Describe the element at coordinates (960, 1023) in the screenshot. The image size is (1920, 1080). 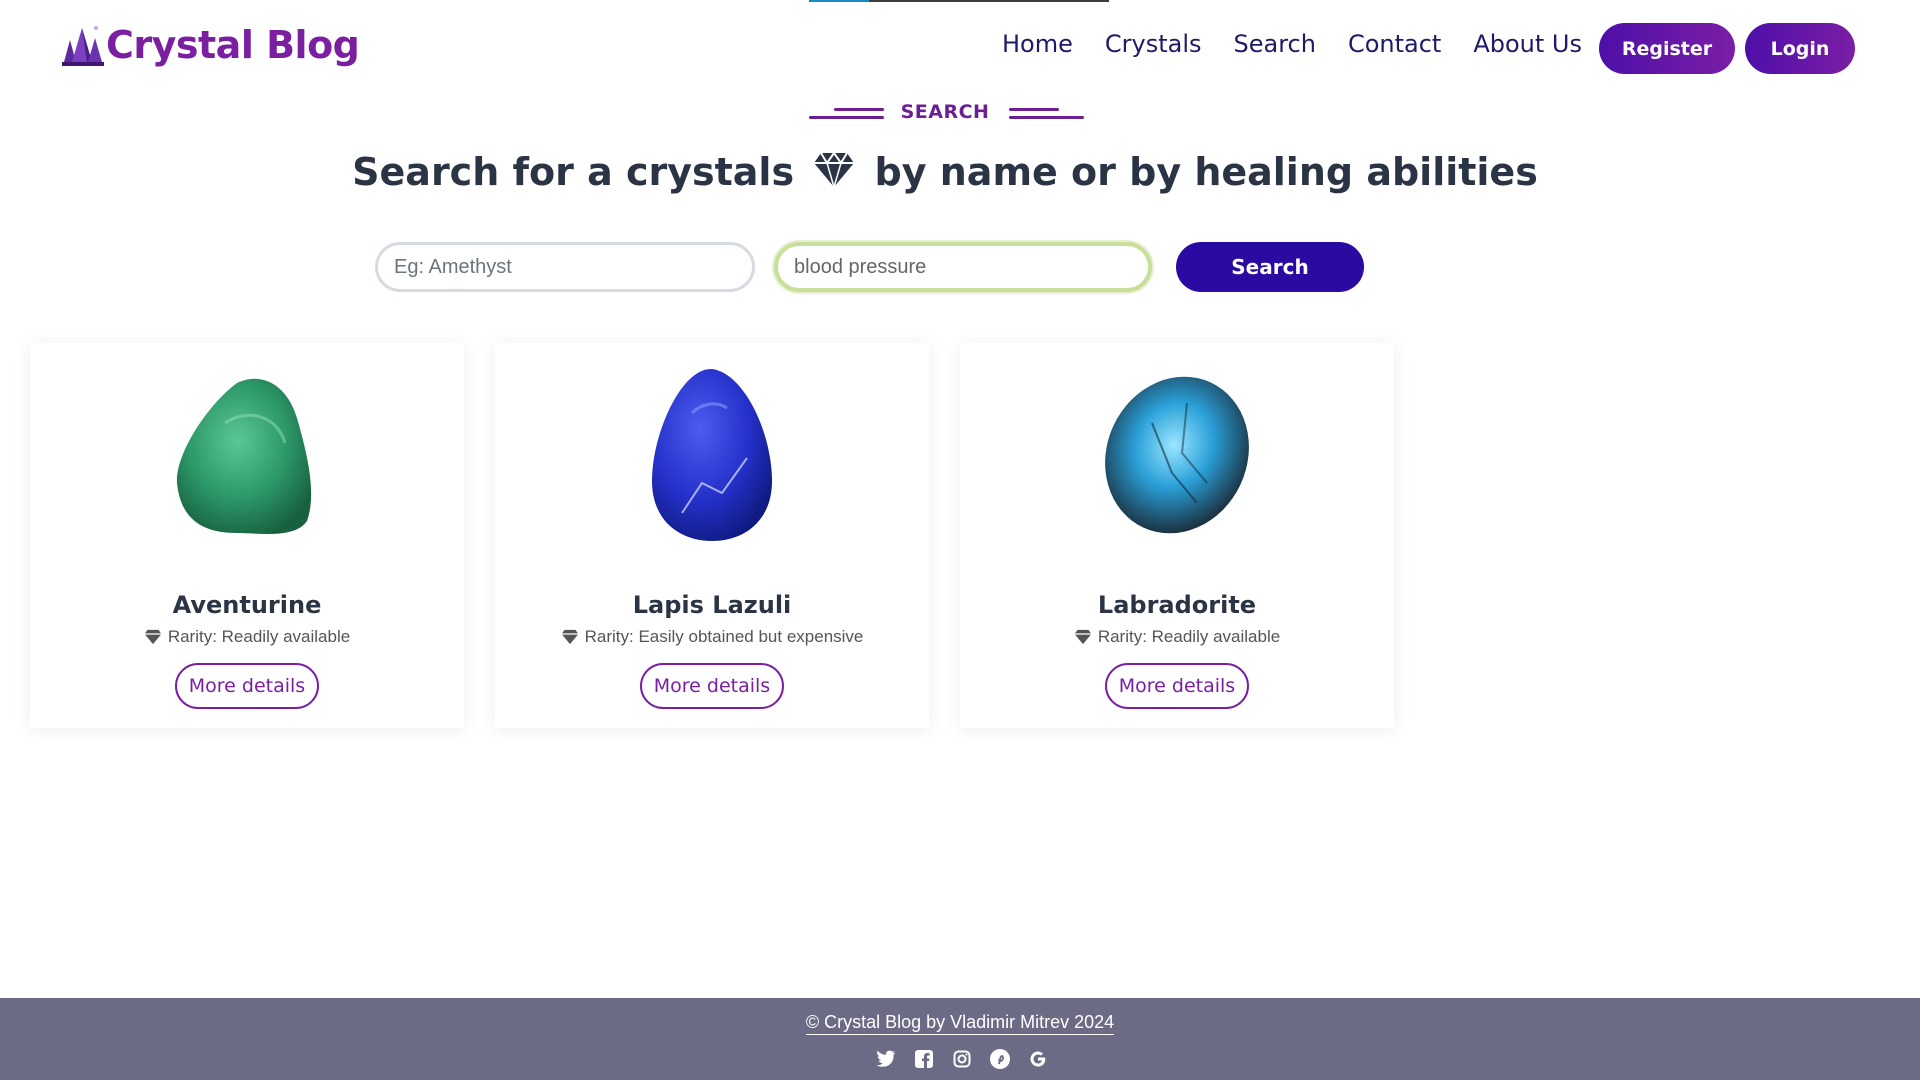
I see `footer-copyright: © Crystal Blog by Vladimir Mitrev 2024` at that location.